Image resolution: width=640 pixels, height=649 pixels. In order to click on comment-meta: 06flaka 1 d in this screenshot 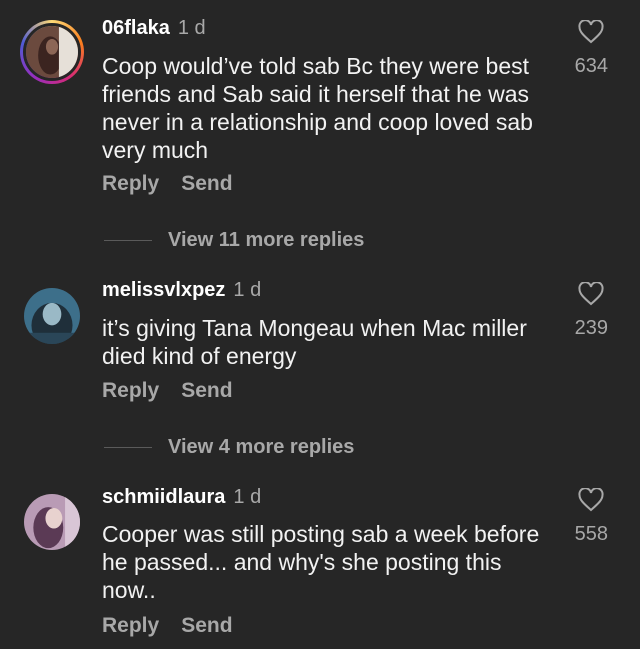, I will do `click(154, 28)`.